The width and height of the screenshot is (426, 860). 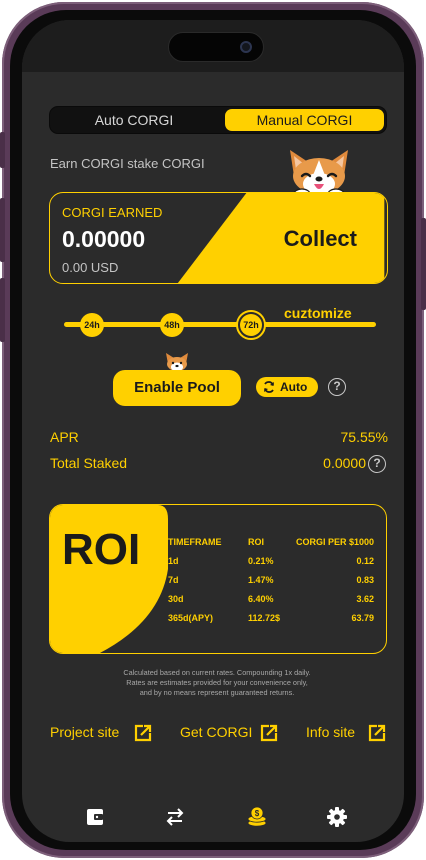 What do you see at coordinates (219, 465) in the screenshot?
I see `total-staked-row: Total Staked 0.0000` at bounding box center [219, 465].